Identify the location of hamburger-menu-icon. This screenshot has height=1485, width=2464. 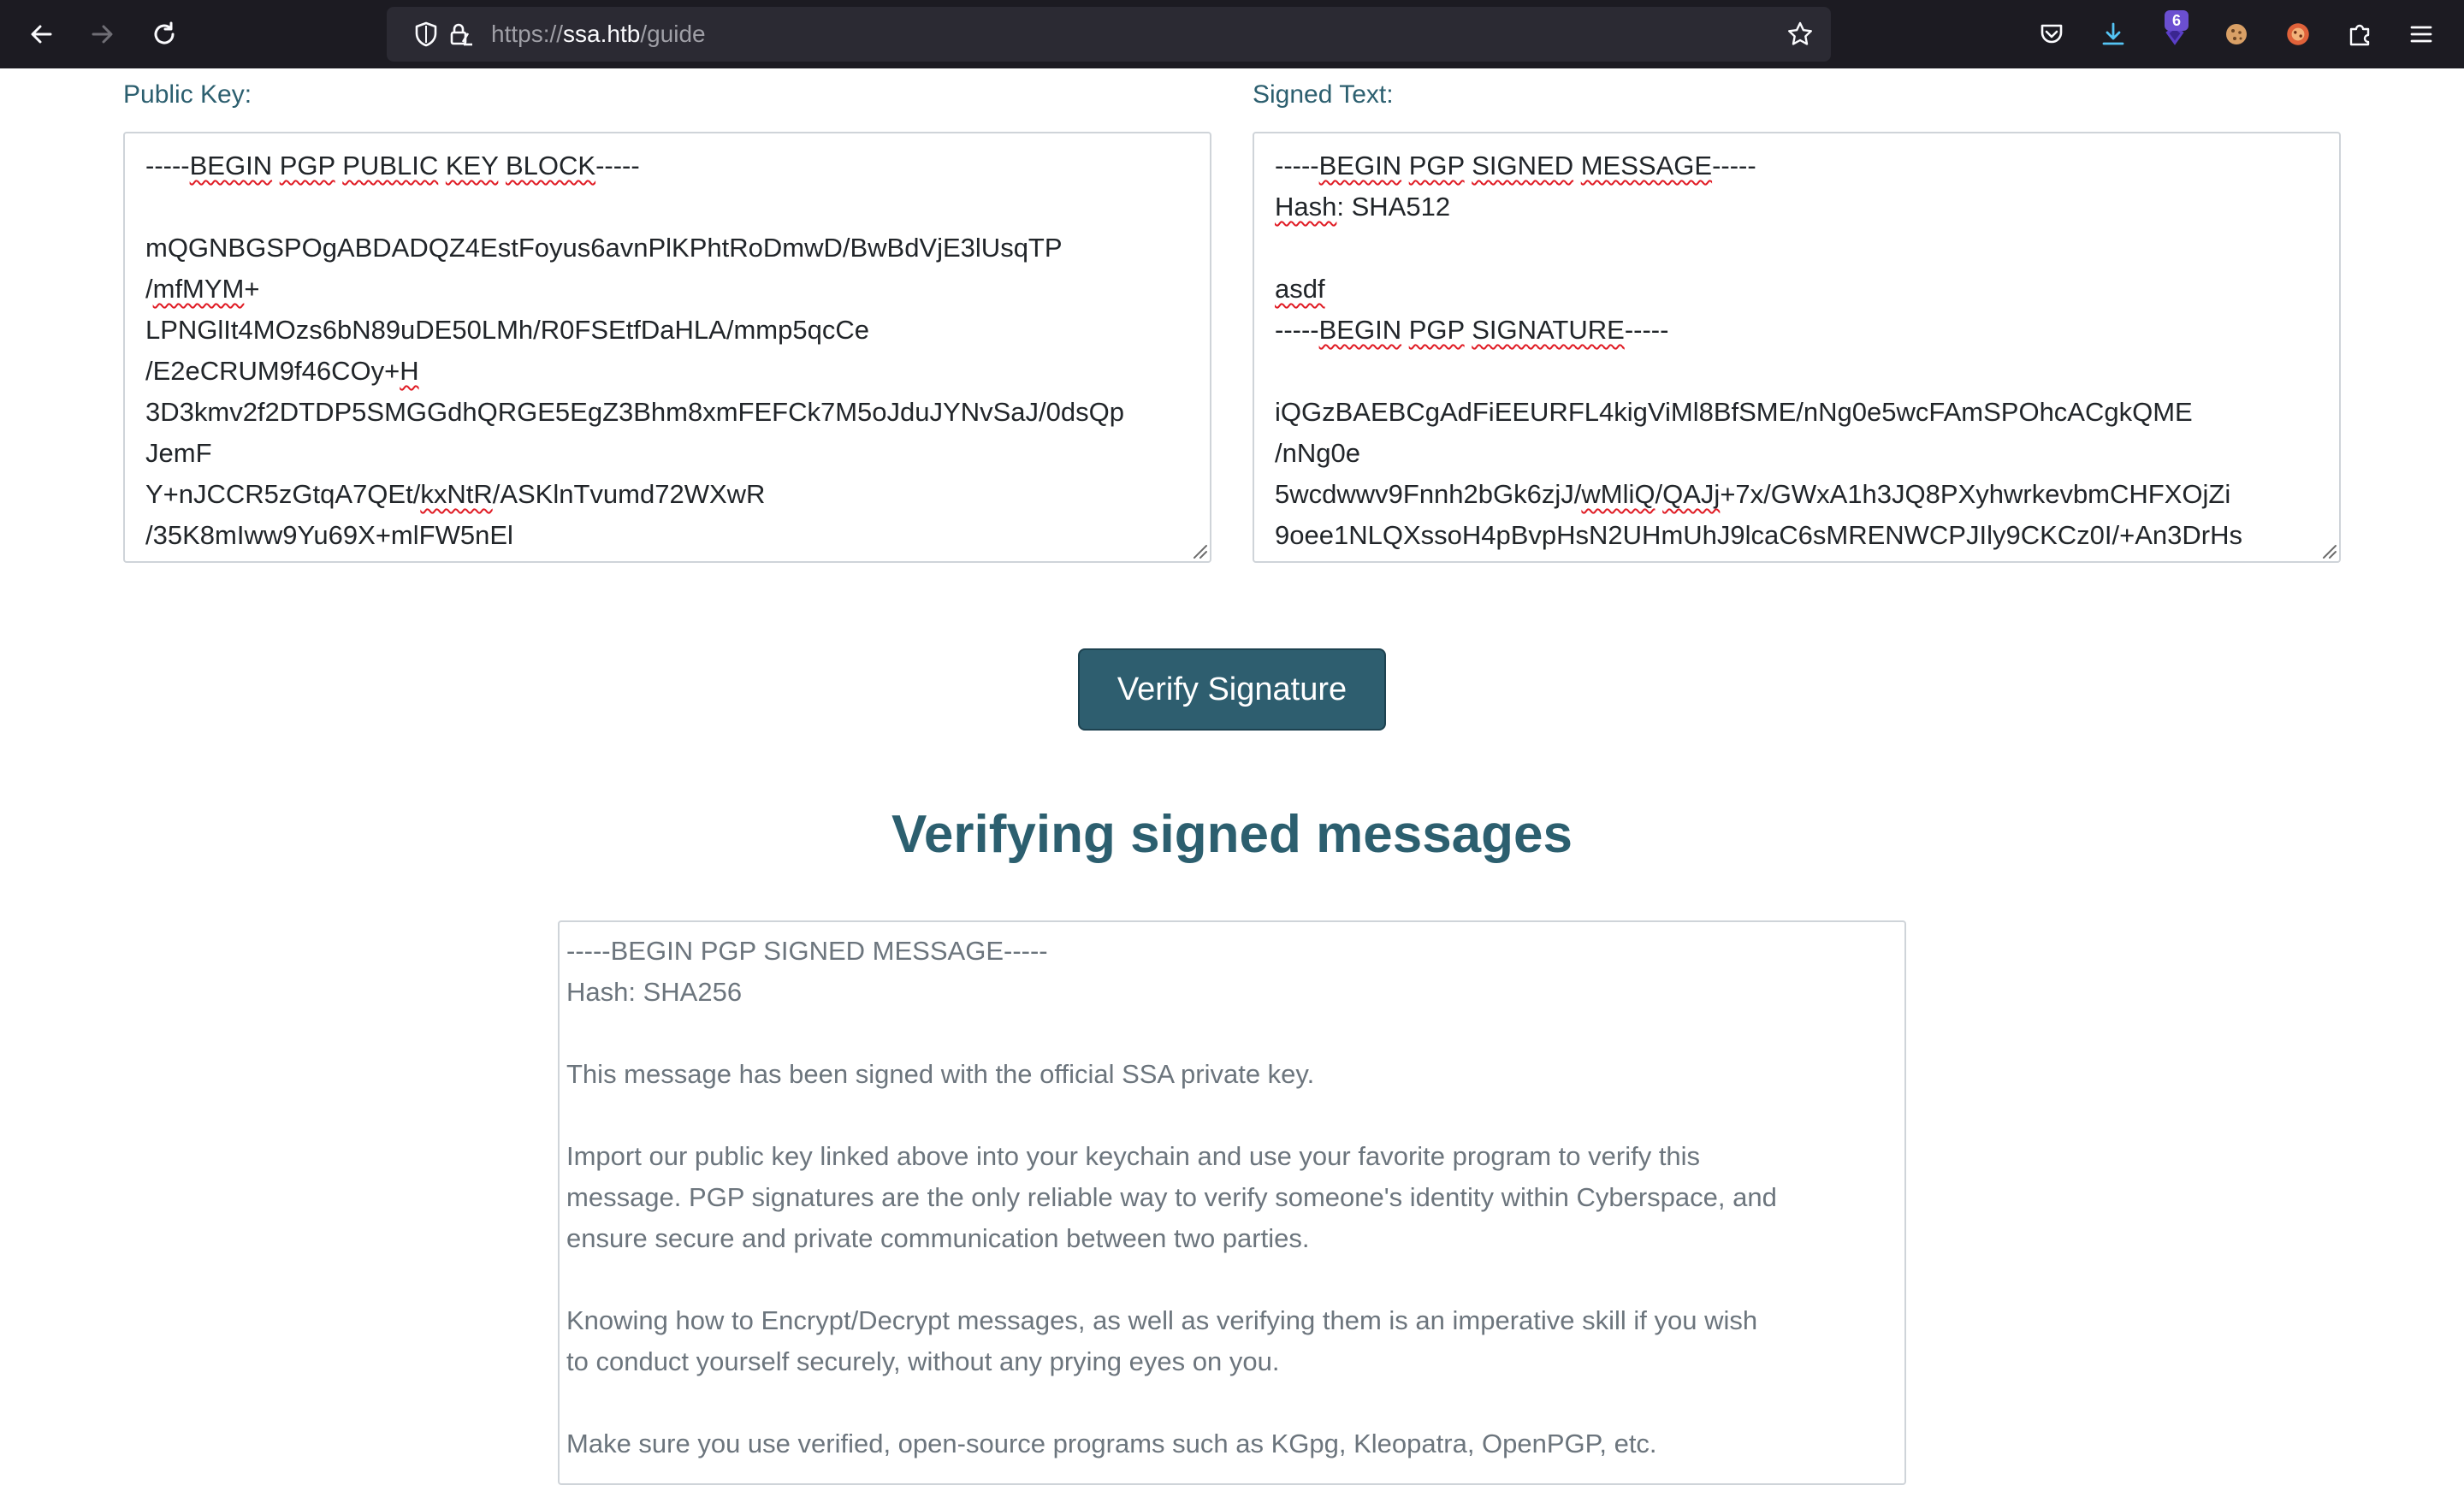
(2421, 34).